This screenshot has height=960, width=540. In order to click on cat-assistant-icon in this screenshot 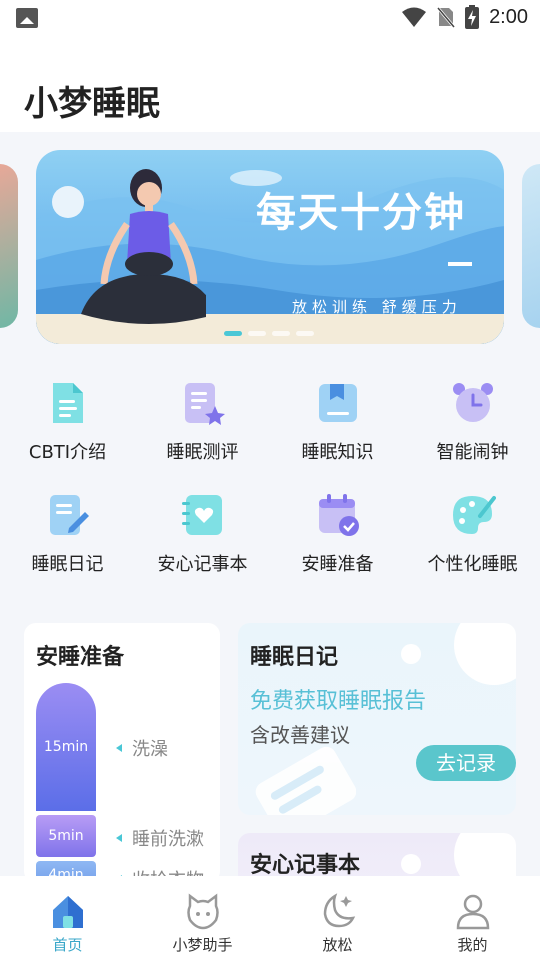, I will do `click(203, 911)`.